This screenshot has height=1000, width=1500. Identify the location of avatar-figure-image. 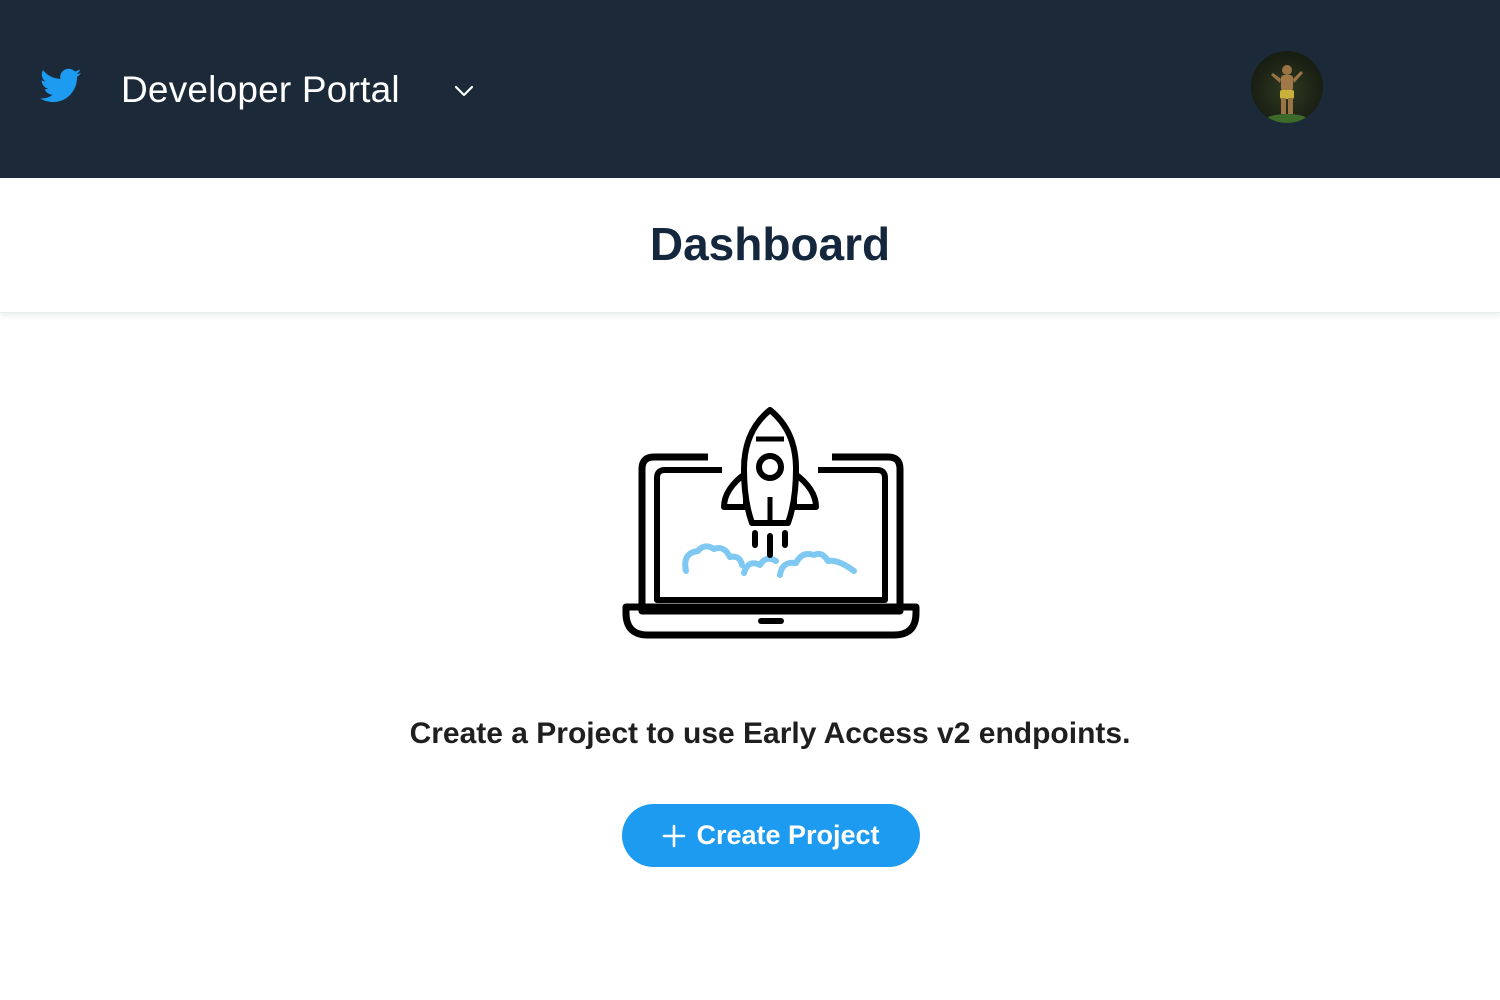
(1287, 94).